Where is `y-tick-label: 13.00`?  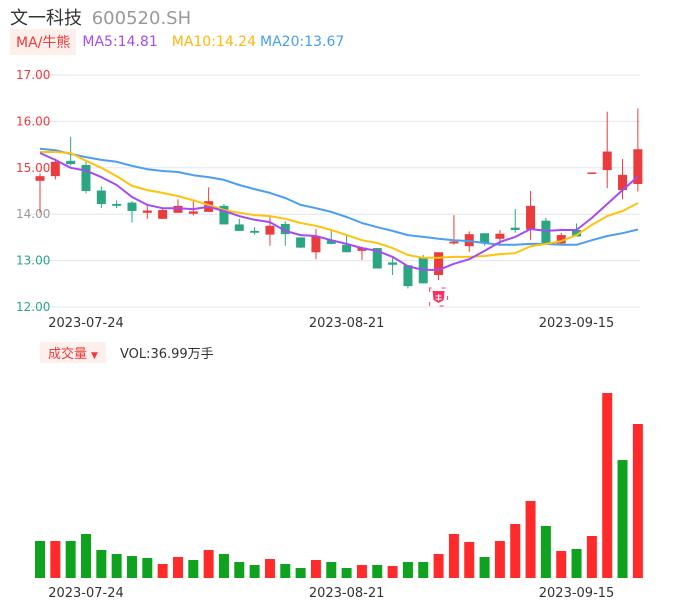
y-tick-label: 13.00 is located at coordinates (33, 261).